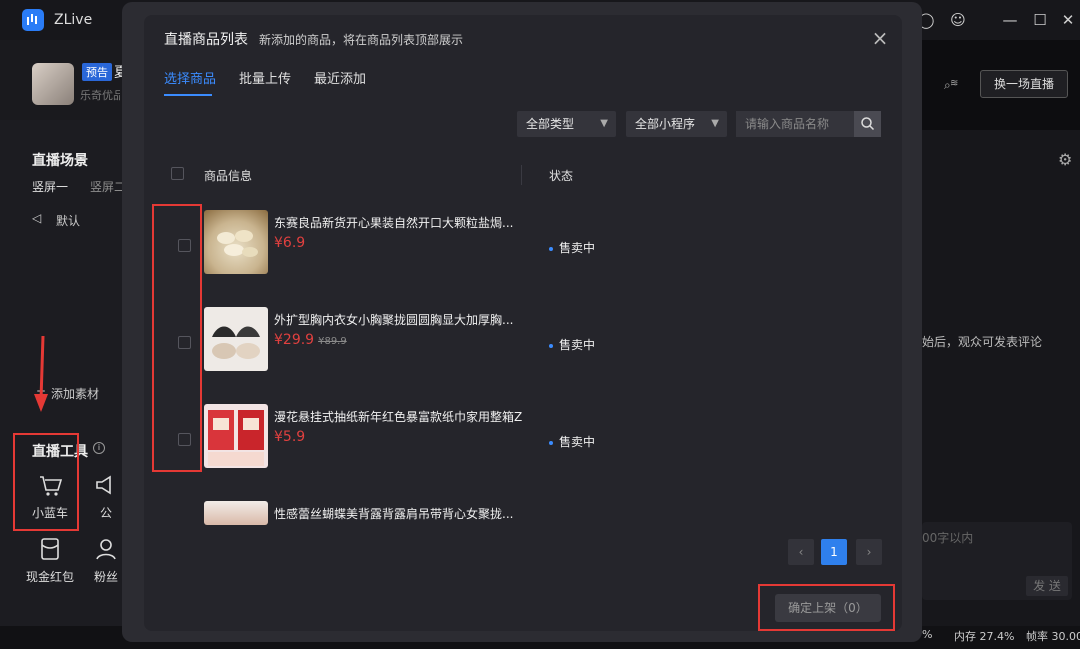 The image size is (1080, 649). I want to click on tool-announcement: 公, so click(106, 496).